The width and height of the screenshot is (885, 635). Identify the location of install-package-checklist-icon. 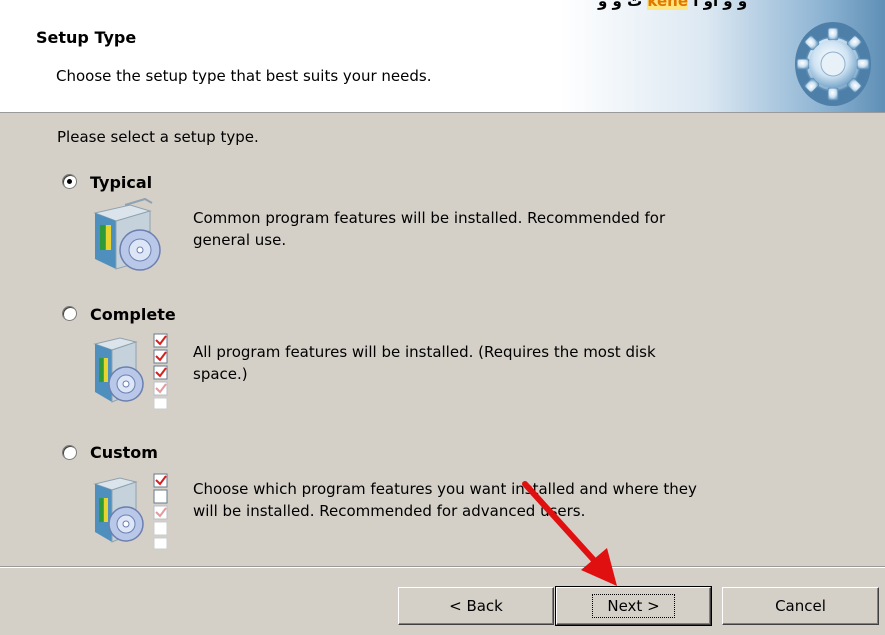
(130, 371).